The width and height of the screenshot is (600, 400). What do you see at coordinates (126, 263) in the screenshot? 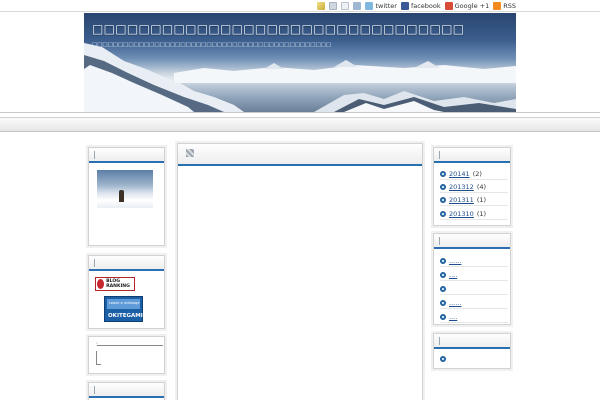
I see `ranking-panel-header` at bounding box center [126, 263].